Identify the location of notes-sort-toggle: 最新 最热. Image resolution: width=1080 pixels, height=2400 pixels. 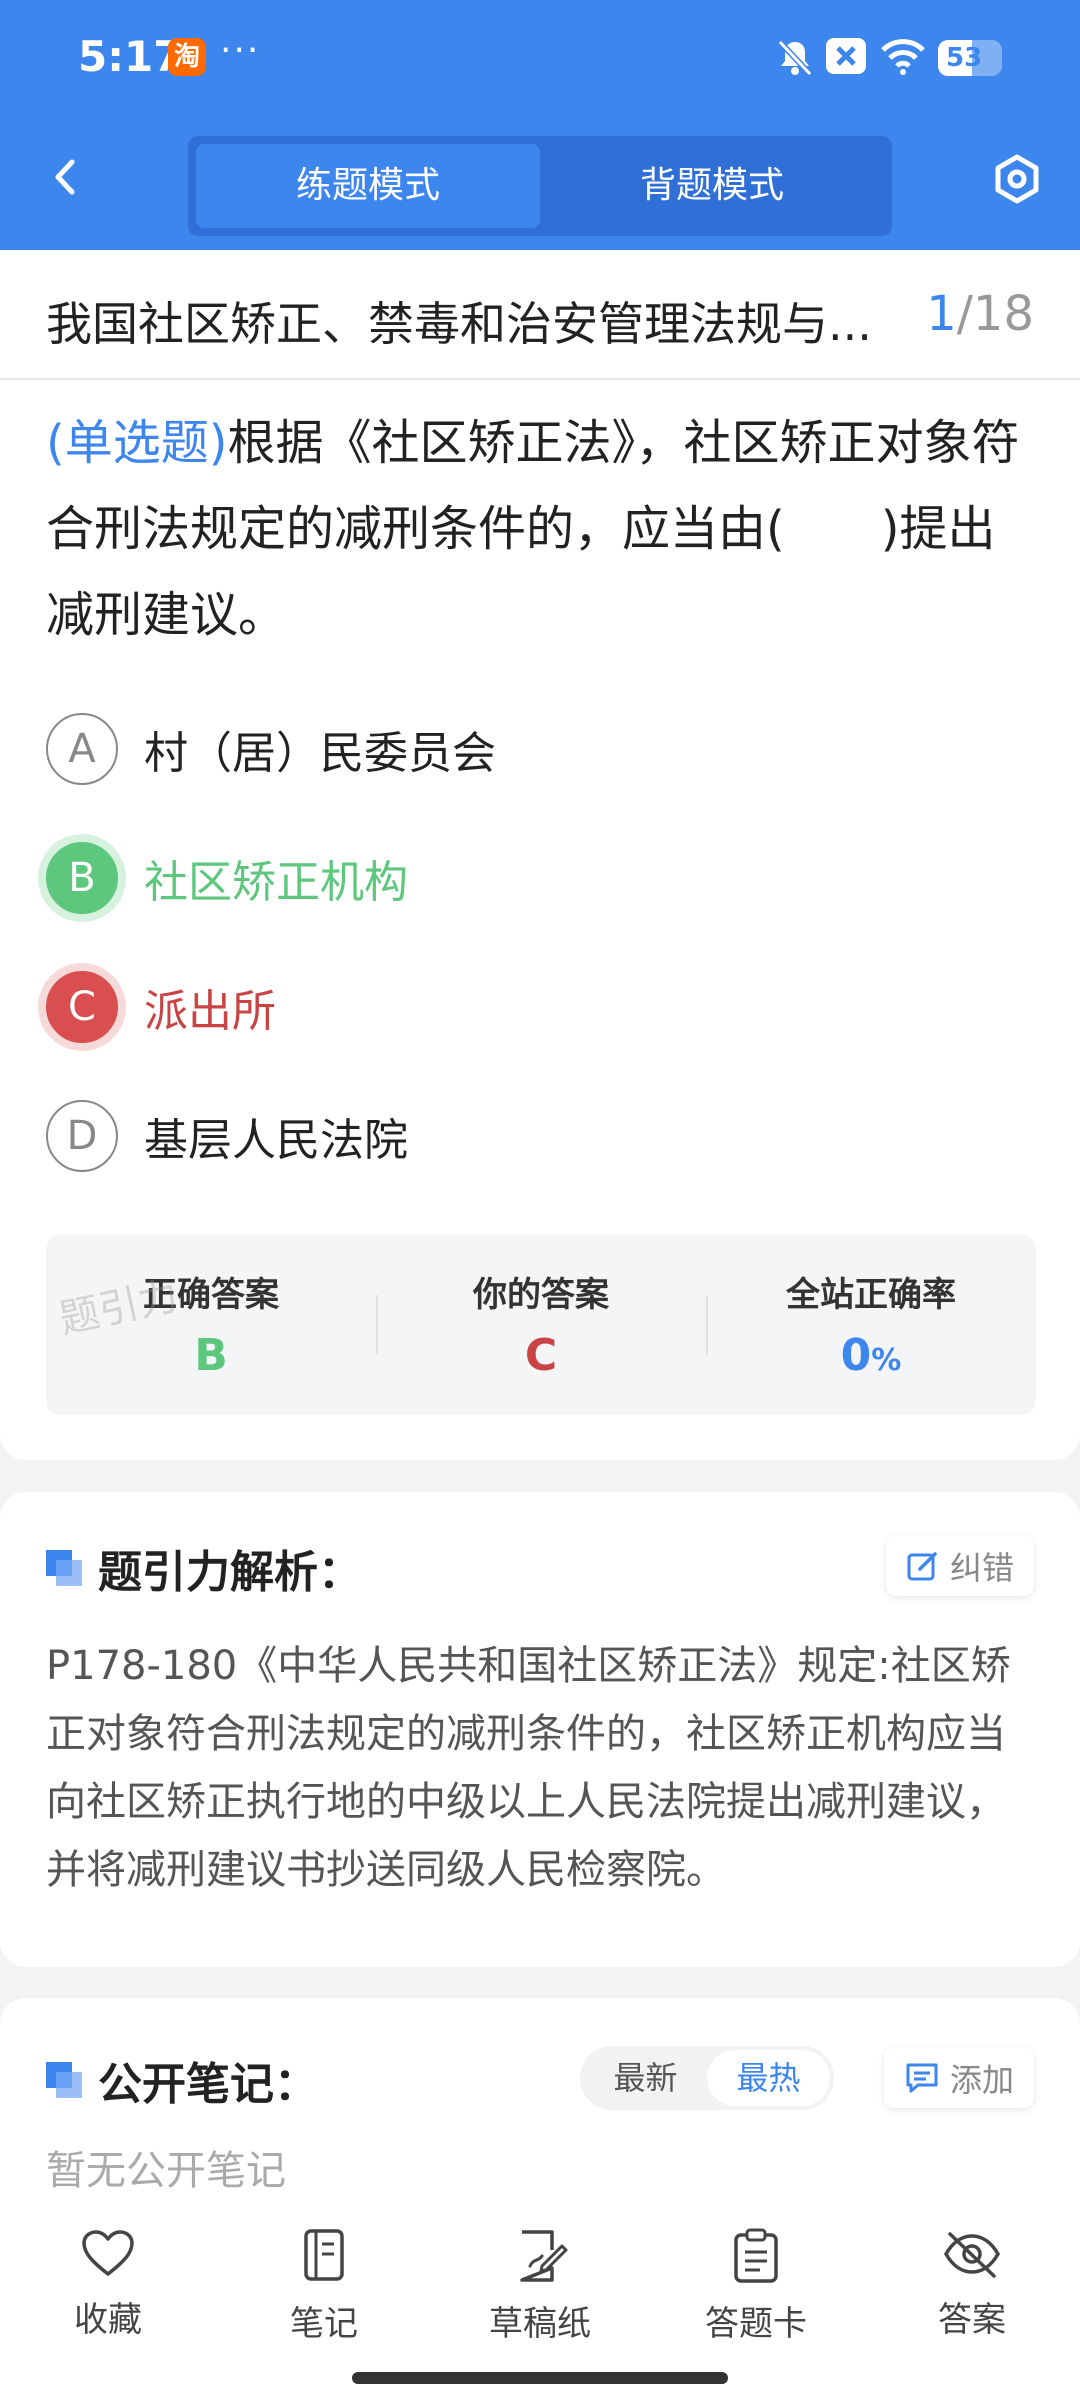
(707, 2078).